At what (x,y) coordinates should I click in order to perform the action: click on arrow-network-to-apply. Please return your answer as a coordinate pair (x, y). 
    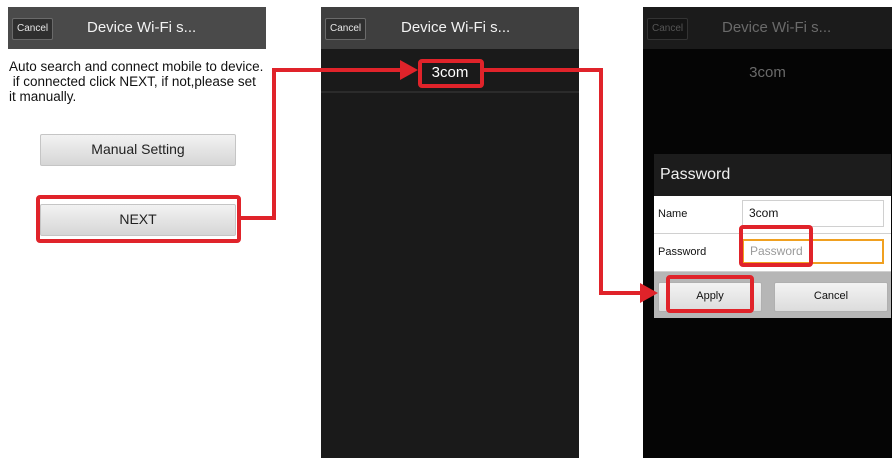
    Looking at the image, I should click on (562, 181).